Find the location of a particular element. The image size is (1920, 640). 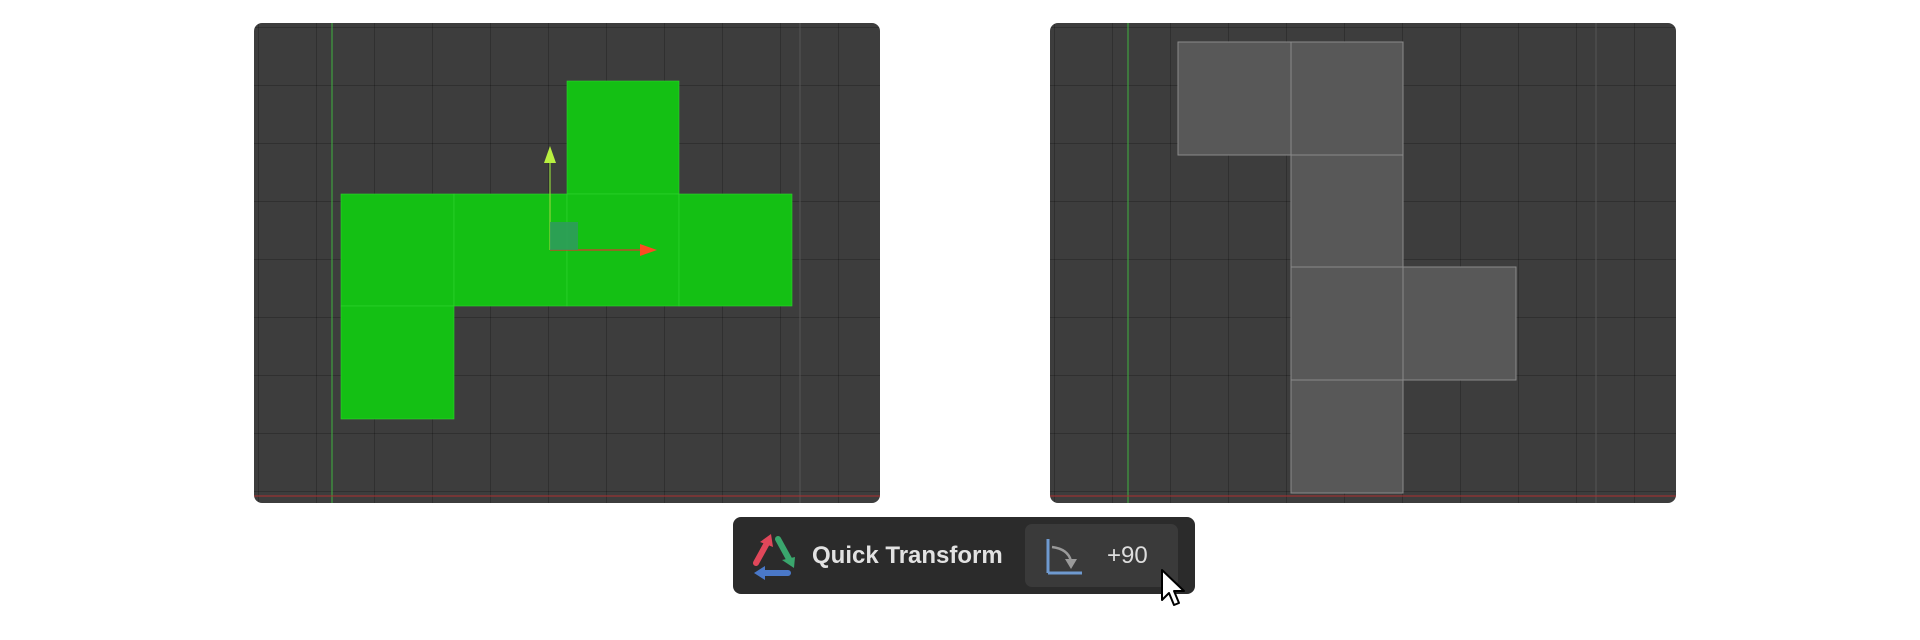

gizmo-y-arrow-icon is located at coordinates (550, 154).